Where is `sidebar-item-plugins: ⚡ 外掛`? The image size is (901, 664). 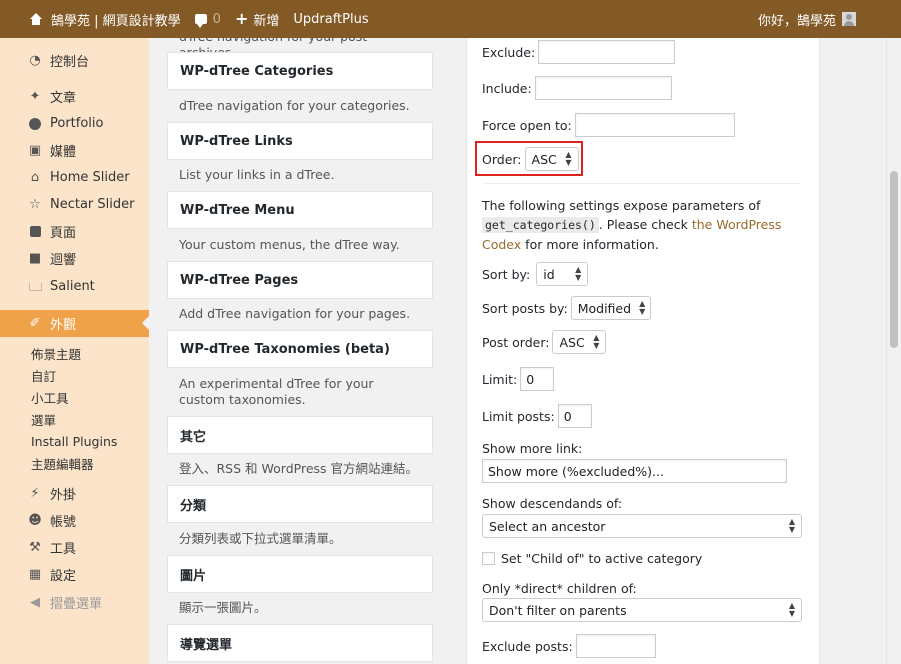 sidebar-item-plugins: ⚡ 外掛 is located at coordinates (74, 493).